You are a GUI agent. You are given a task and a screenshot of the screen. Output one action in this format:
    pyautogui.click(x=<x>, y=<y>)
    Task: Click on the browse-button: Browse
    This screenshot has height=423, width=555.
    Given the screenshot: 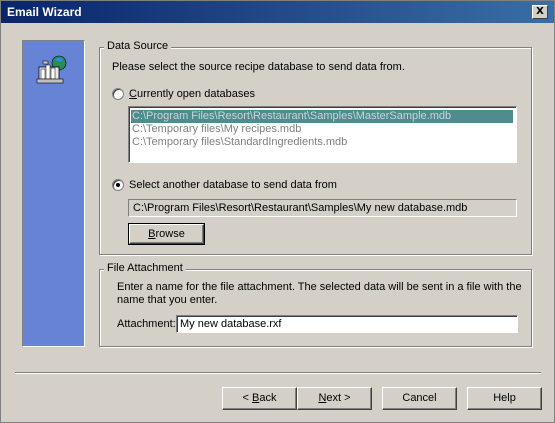 What is the action you would take?
    pyautogui.click(x=166, y=234)
    